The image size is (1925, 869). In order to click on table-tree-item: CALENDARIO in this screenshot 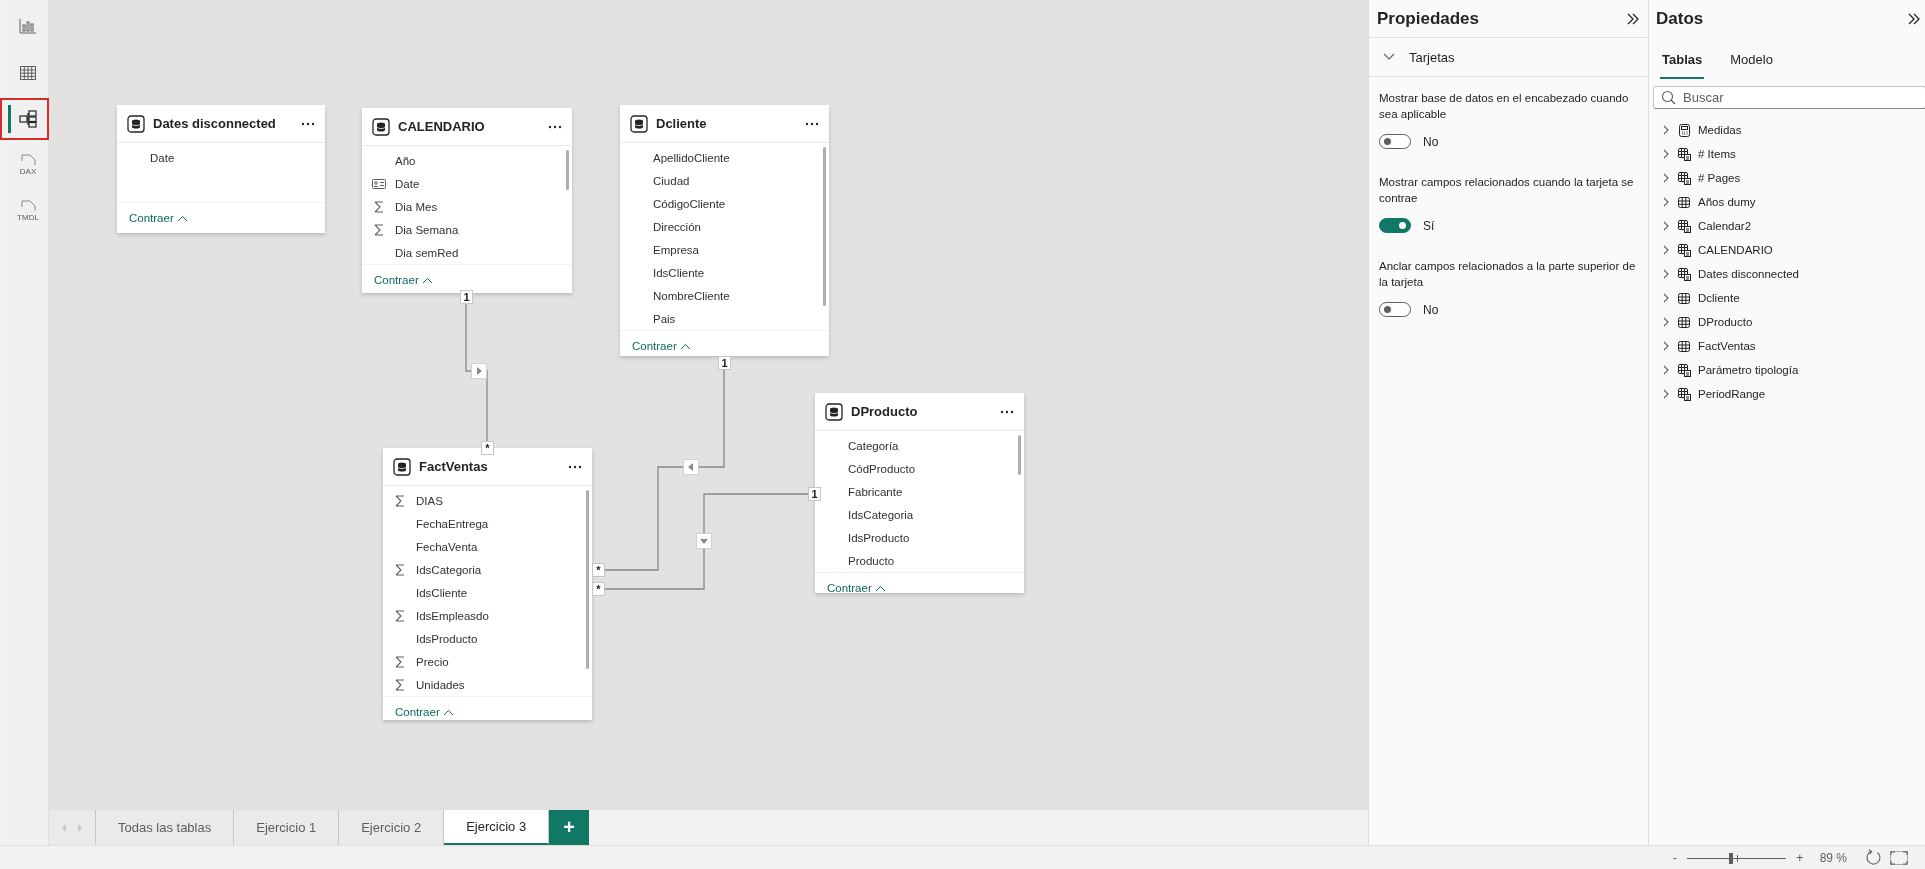, I will do `click(1793, 250)`.